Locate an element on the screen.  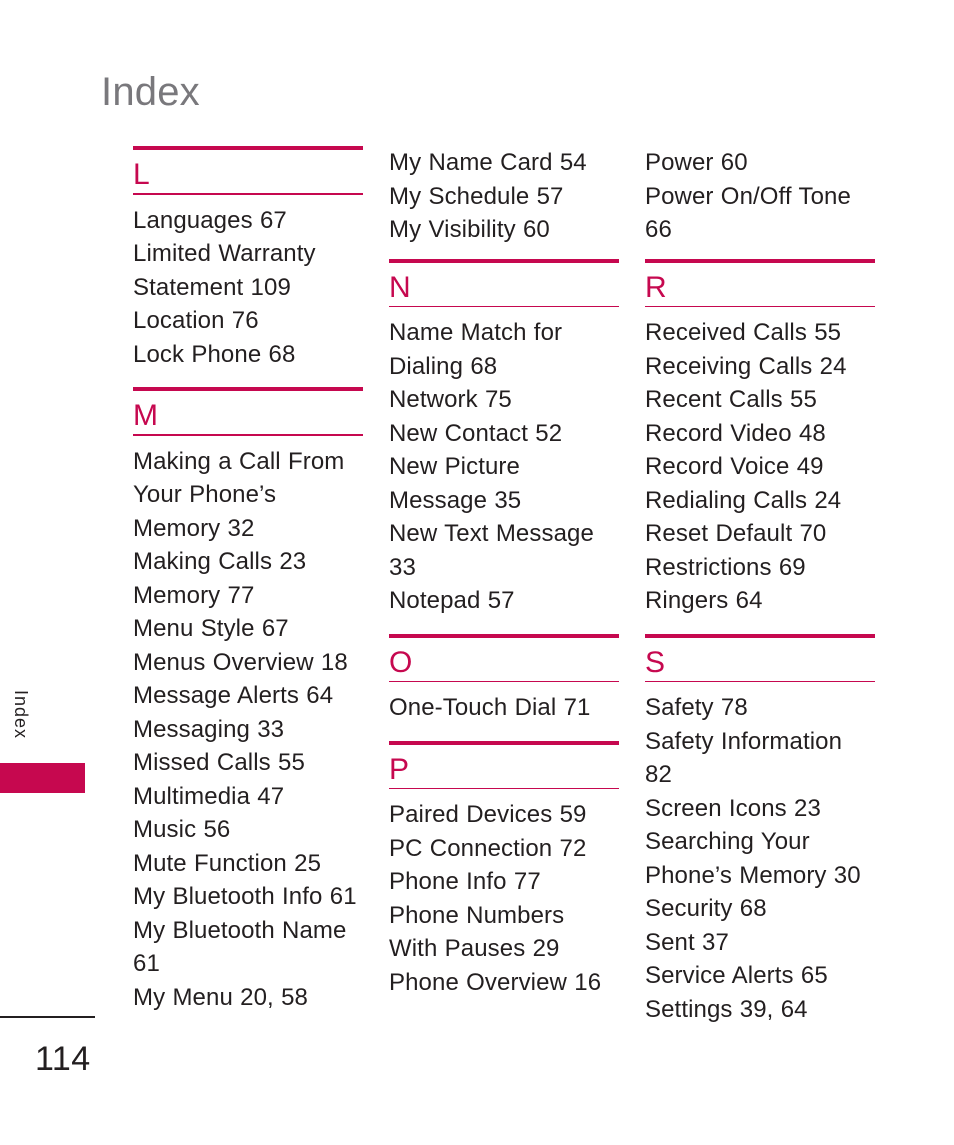
index-entry: My Bluetooth Name 61 is located at coordinates (248, 947).